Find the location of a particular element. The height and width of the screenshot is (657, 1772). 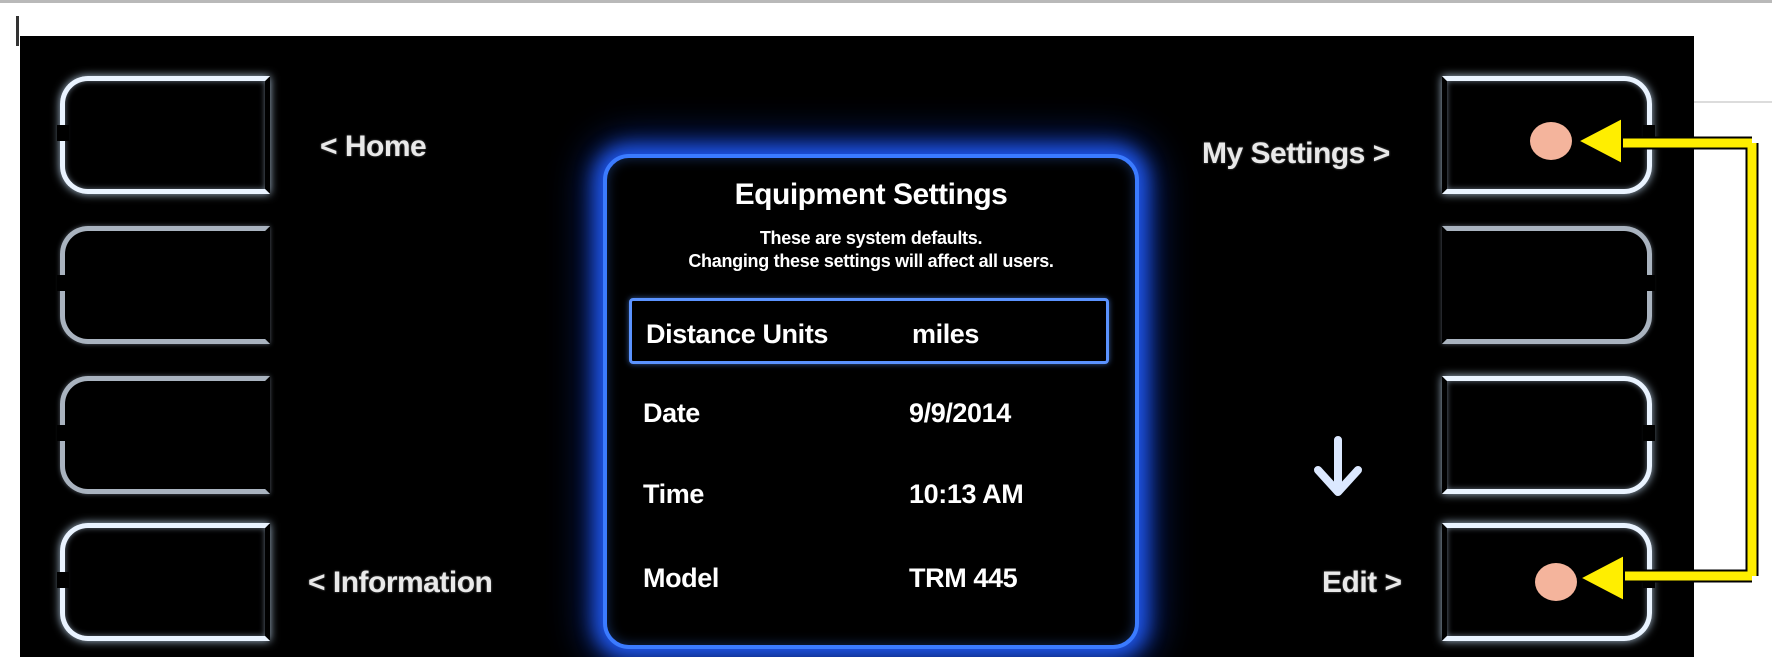

setting-row-distance-units: Distance Units miles is located at coordinates (869, 331).